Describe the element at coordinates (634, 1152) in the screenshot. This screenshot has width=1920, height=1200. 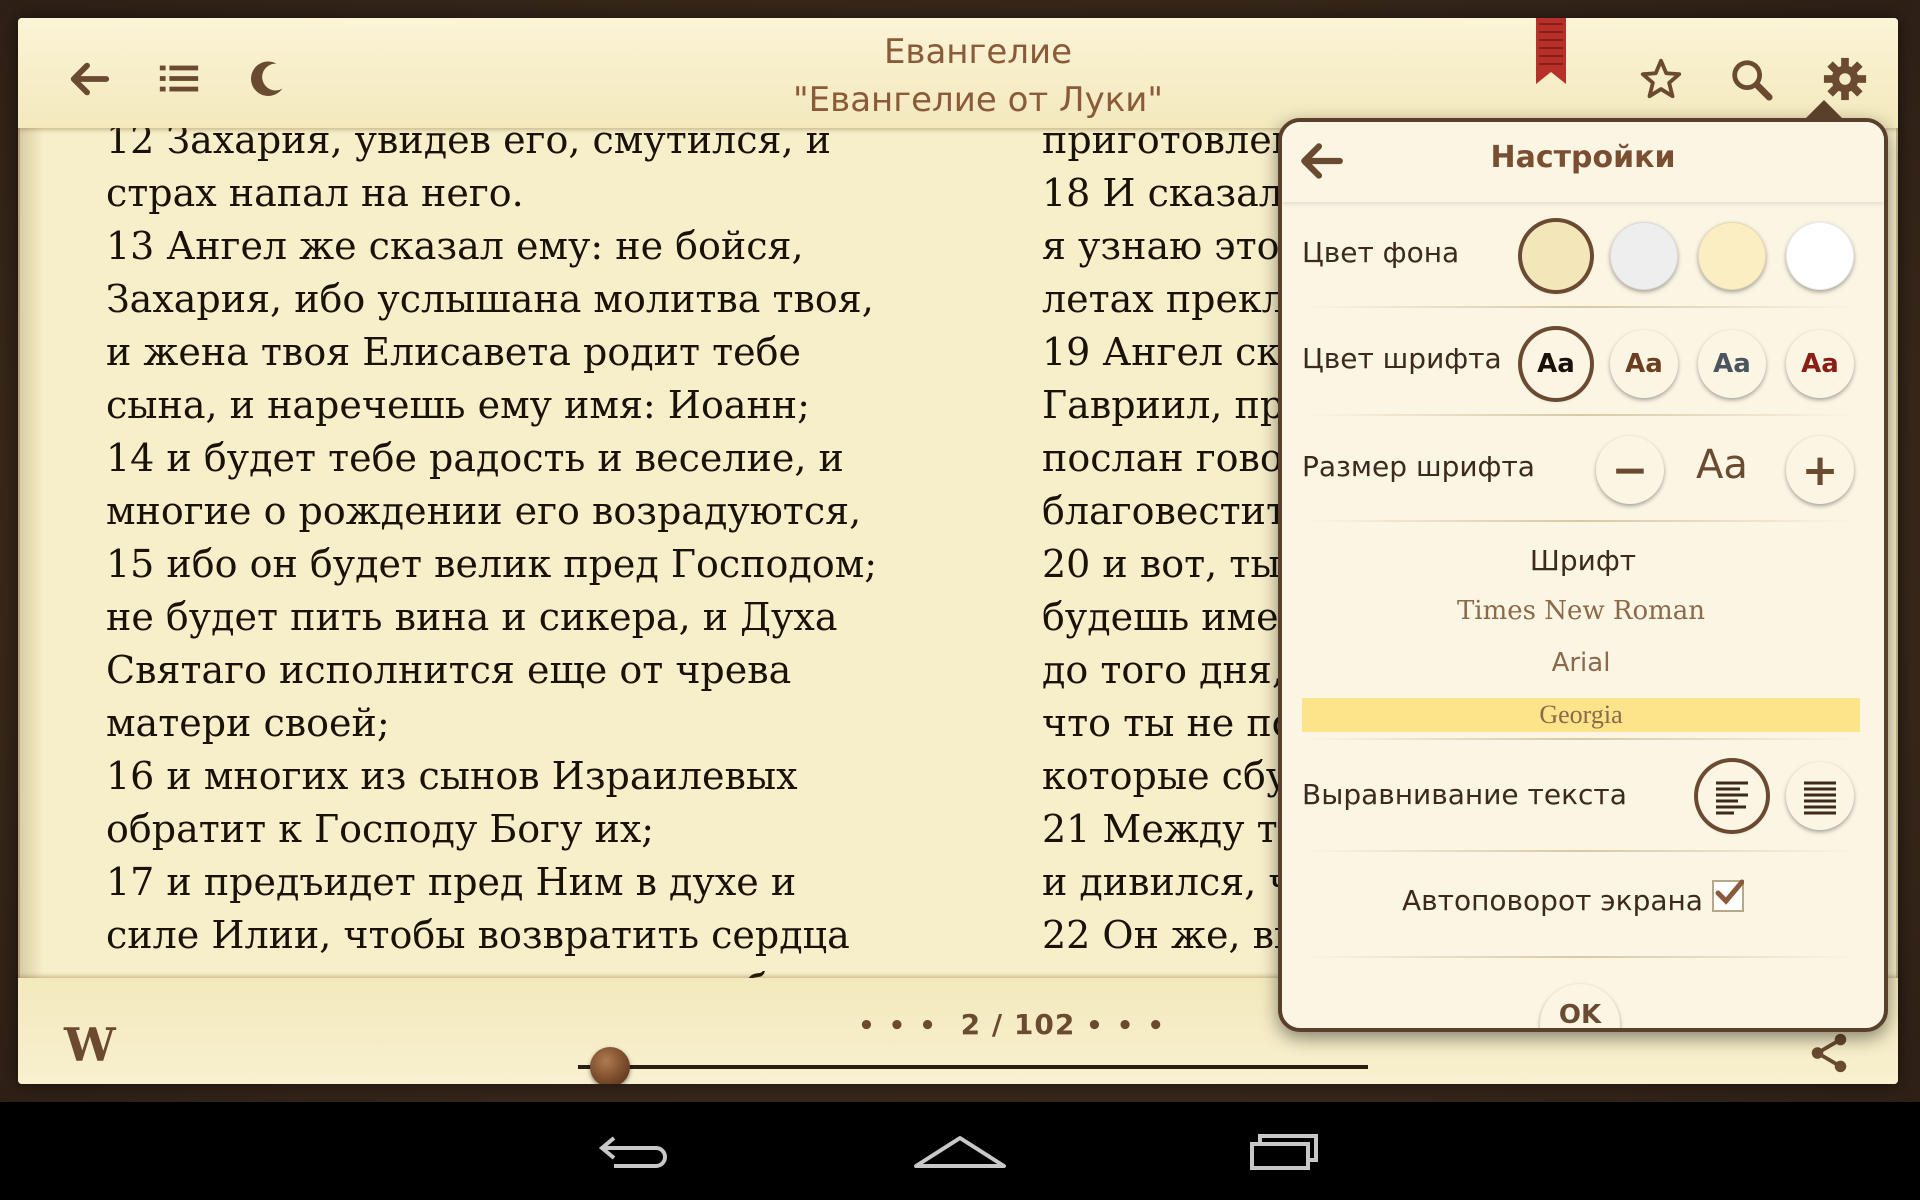
I see `nav-back-icon` at that location.